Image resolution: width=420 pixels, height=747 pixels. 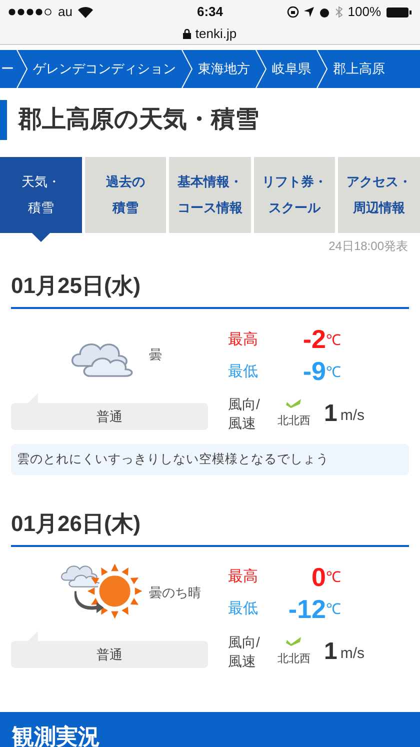 What do you see at coordinates (399, 12) in the screenshot?
I see `battery-icon` at bounding box center [399, 12].